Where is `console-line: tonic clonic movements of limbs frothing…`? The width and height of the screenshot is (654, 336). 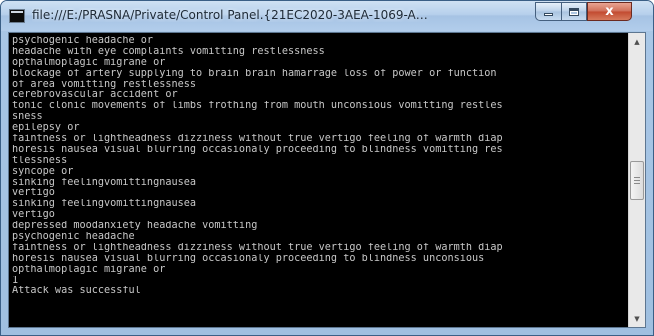
console-line: tonic clonic movements of limbs frothing… is located at coordinates (257, 106).